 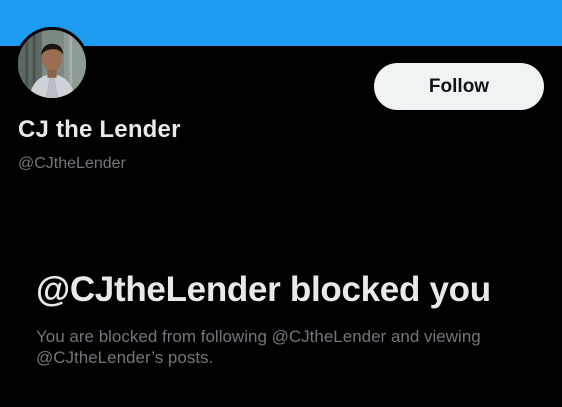 I want to click on profile-banner, so click(x=281, y=23).